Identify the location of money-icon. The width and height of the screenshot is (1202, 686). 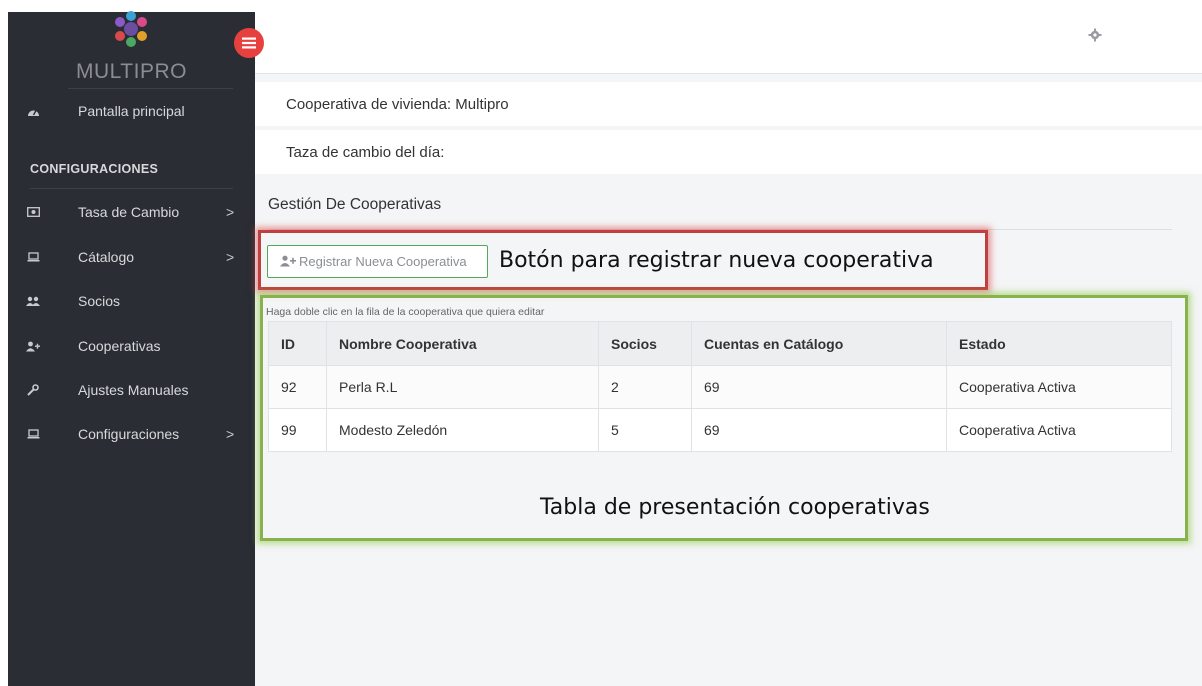
(33, 212).